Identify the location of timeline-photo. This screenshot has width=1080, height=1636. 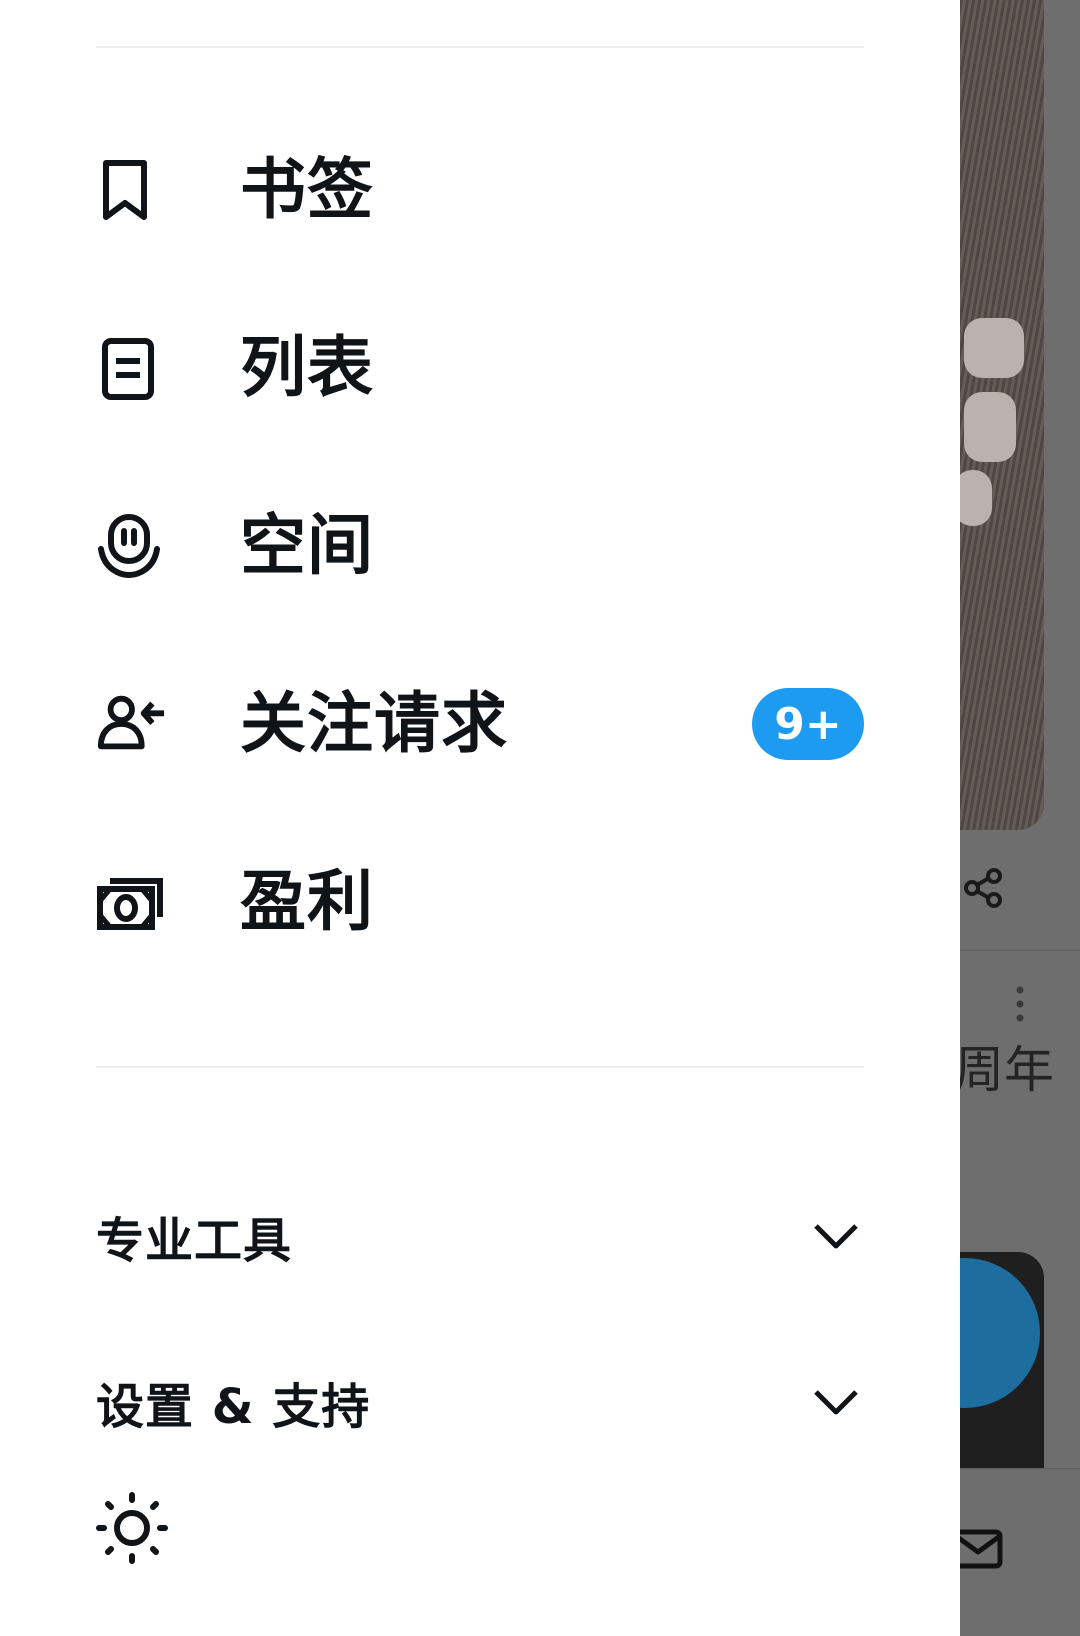
(999, 415).